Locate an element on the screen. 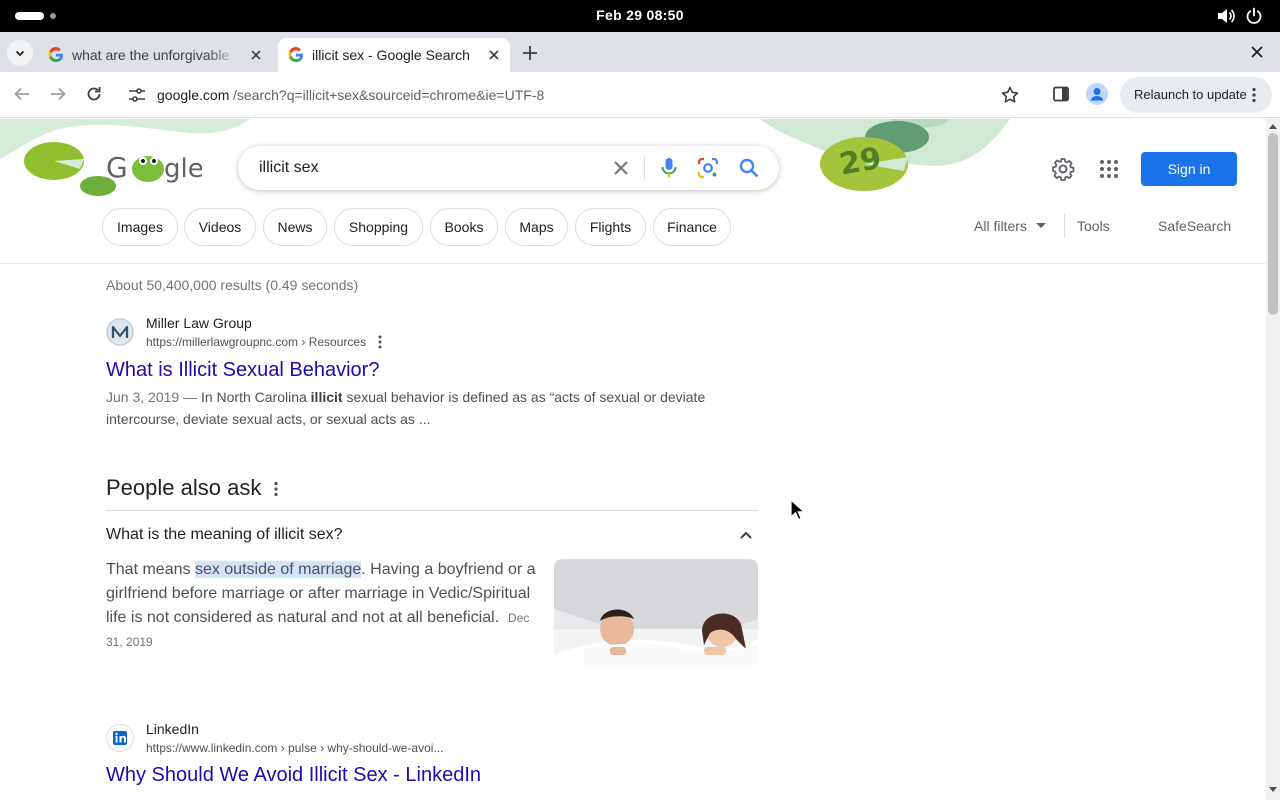 The width and height of the screenshot is (1280, 800). svg-text: G is located at coordinates (117, 167).